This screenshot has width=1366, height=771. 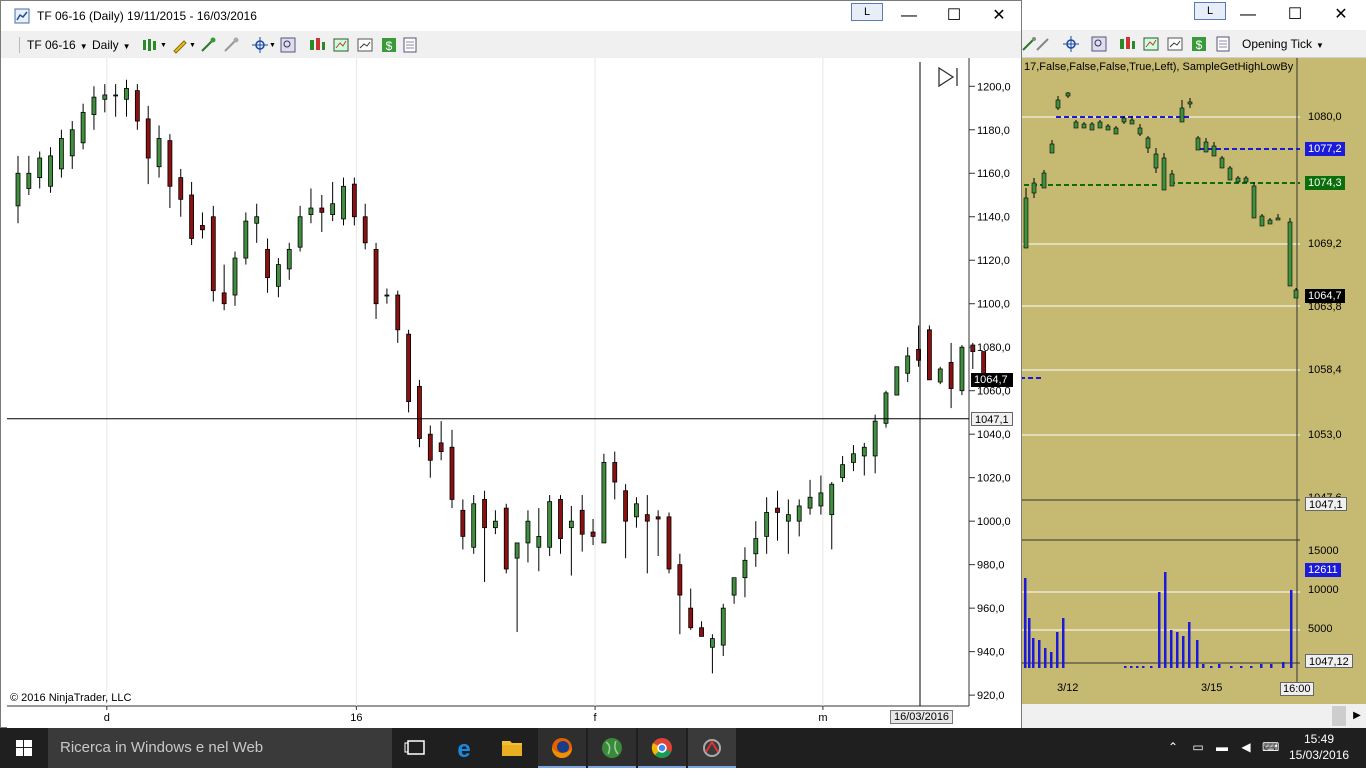 I want to click on y-tick-label: 1060,0, so click(x=994, y=392).